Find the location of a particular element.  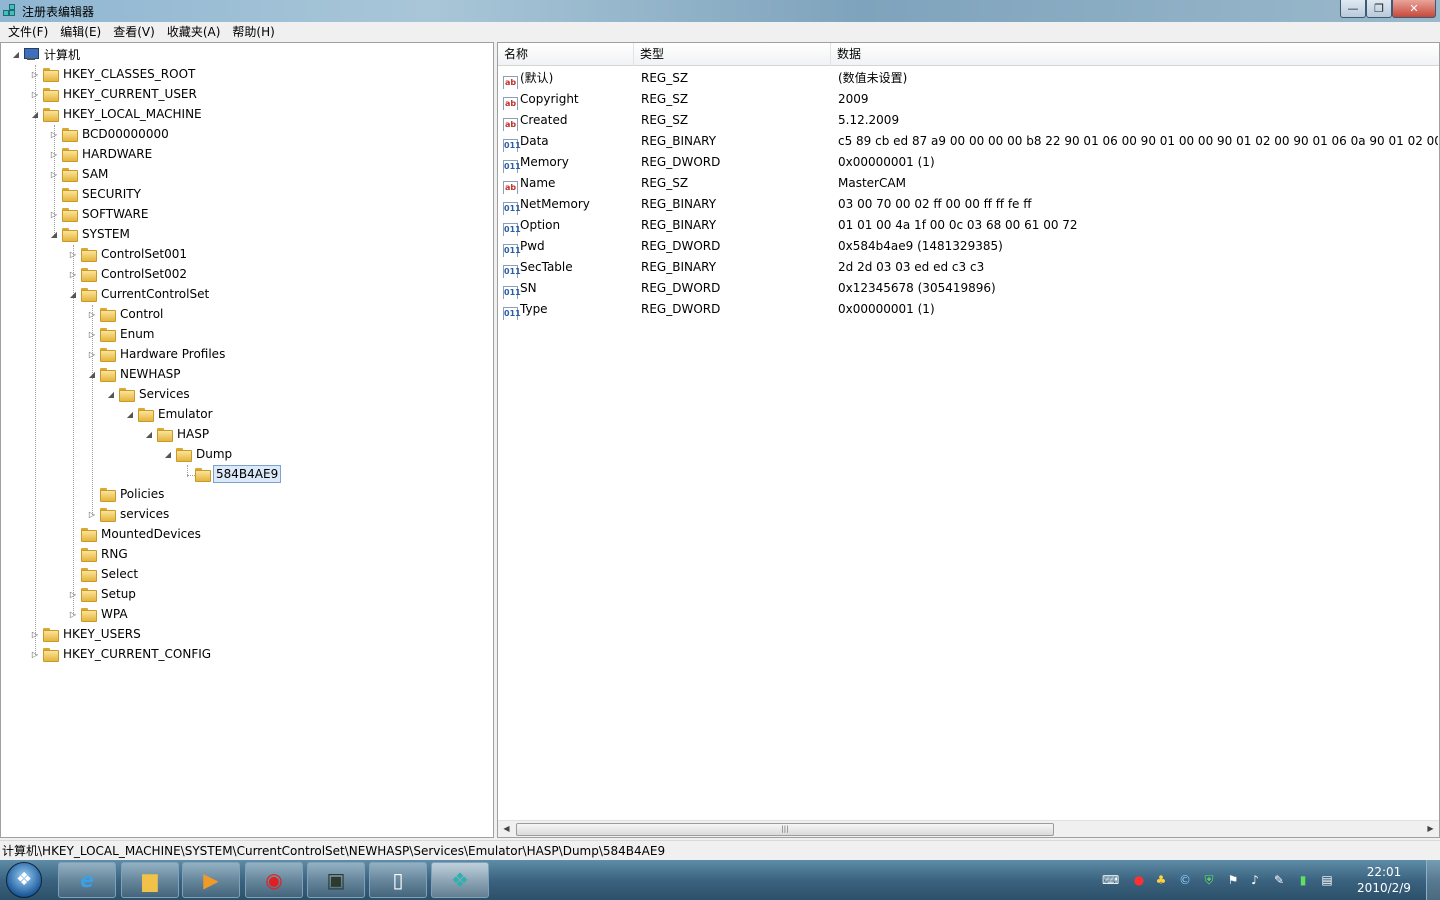

network-icon: ▤ is located at coordinates (1327, 880).